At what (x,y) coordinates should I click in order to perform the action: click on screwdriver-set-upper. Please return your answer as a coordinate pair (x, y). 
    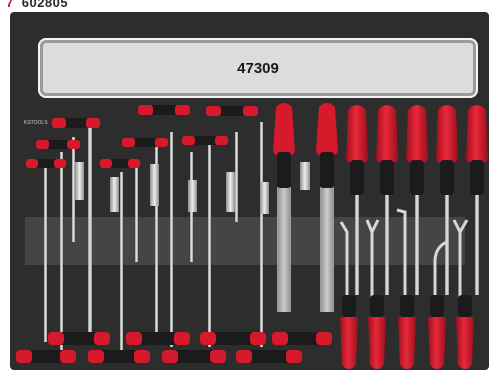
    Looking at the image, I should click on (417, 200).